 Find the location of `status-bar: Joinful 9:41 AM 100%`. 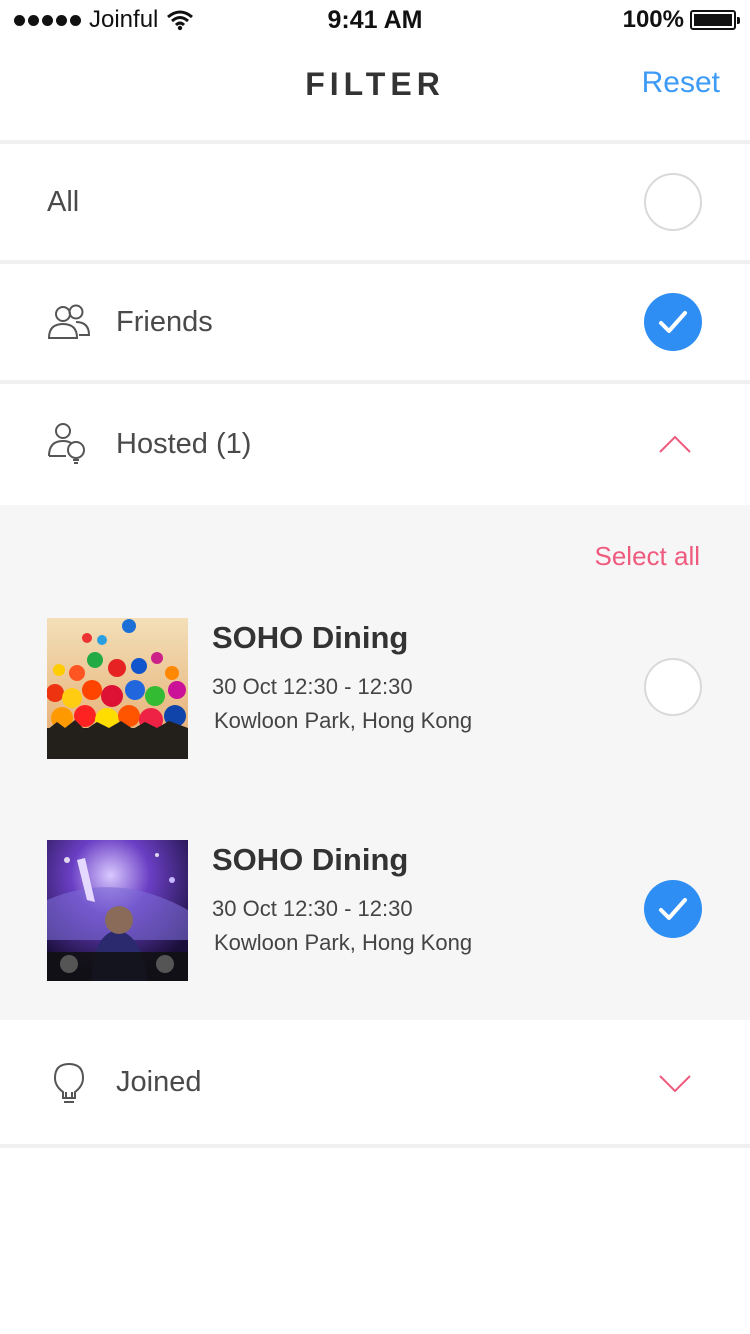

status-bar: Joinful 9:41 AM 100% is located at coordinates (375, 20).